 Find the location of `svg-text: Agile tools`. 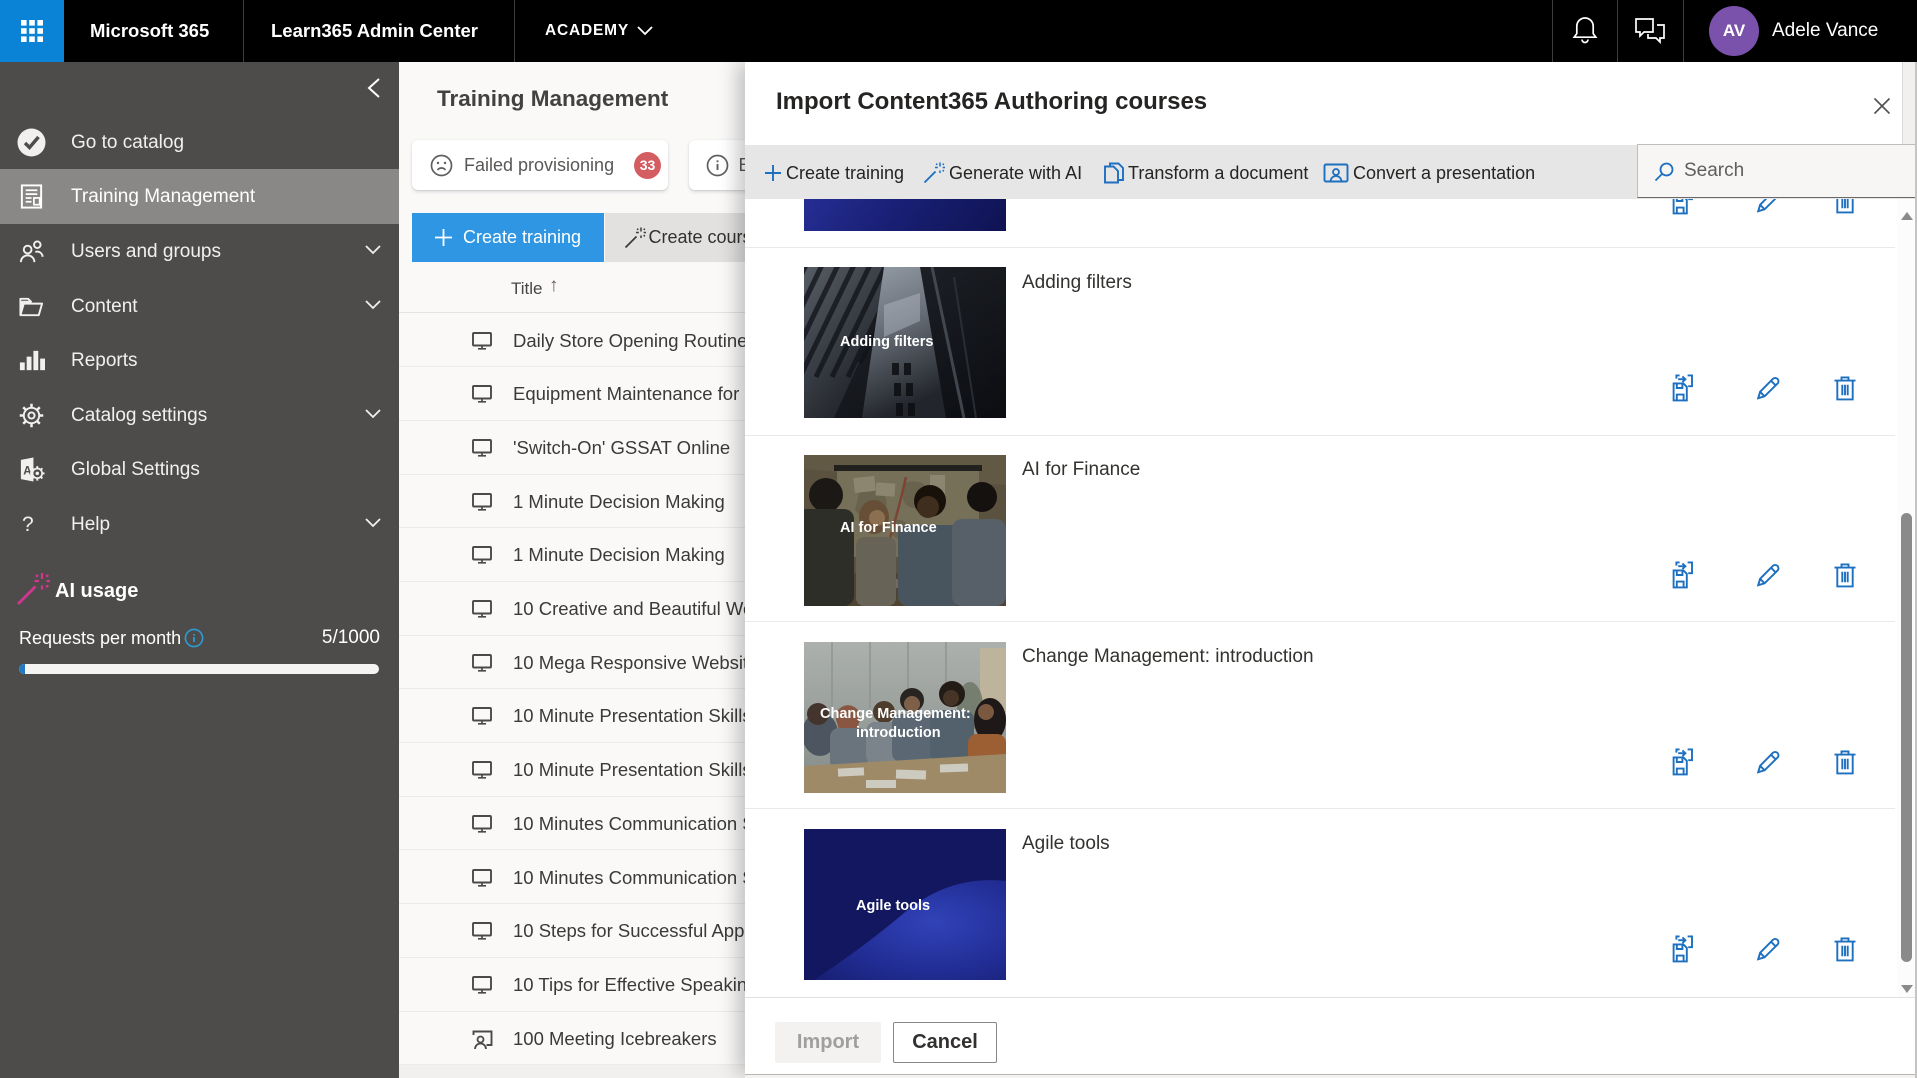

svg-text: Agile tools is located at coordinates (893, 906).